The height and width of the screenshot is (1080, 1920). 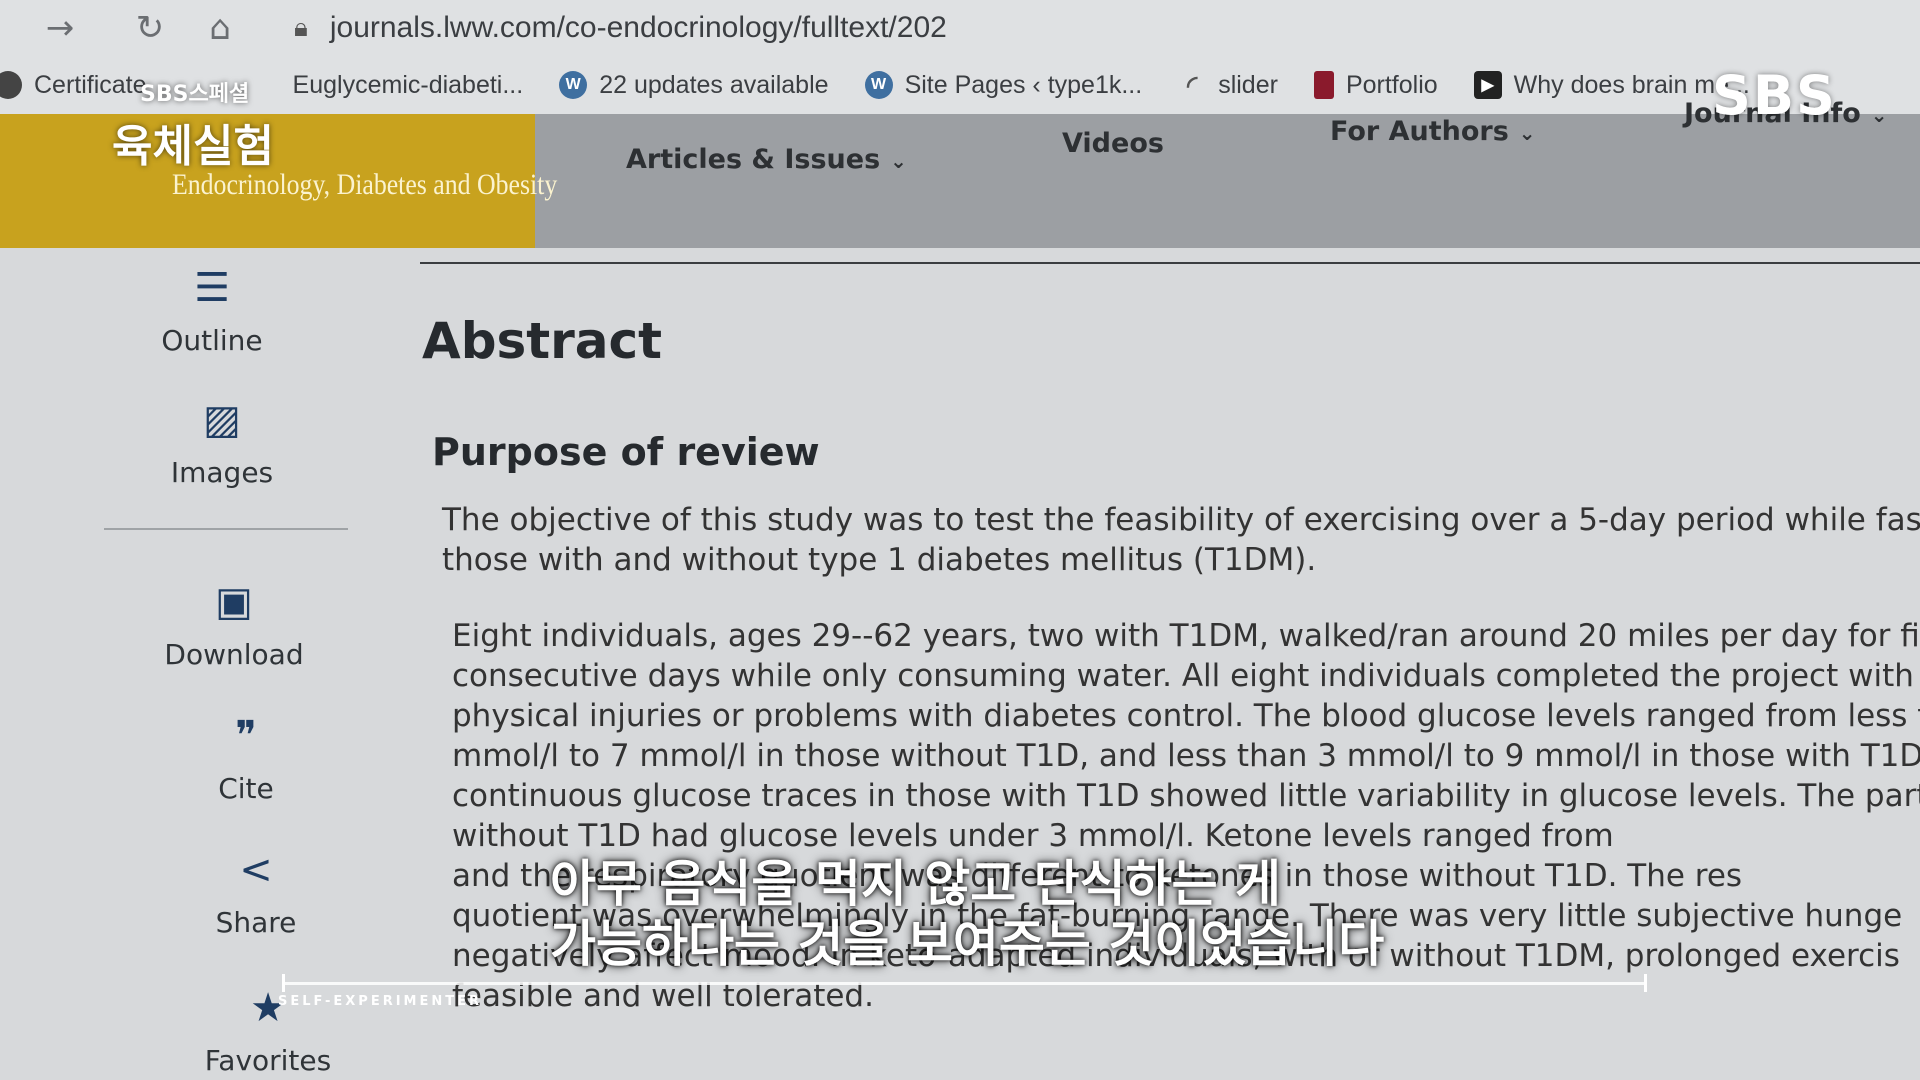 What do you see at coordinates (301, 27) in the screenshot?
I see `lock-icon: 🔒︎` at bounding box center [301, 27].